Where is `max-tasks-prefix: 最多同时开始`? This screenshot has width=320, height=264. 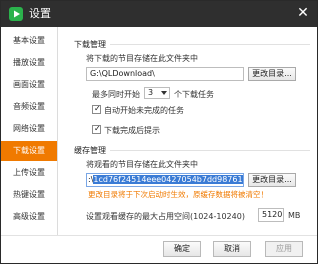 max-tasks-prefix: 最多同时开始 is located at coordinates (116, 94).